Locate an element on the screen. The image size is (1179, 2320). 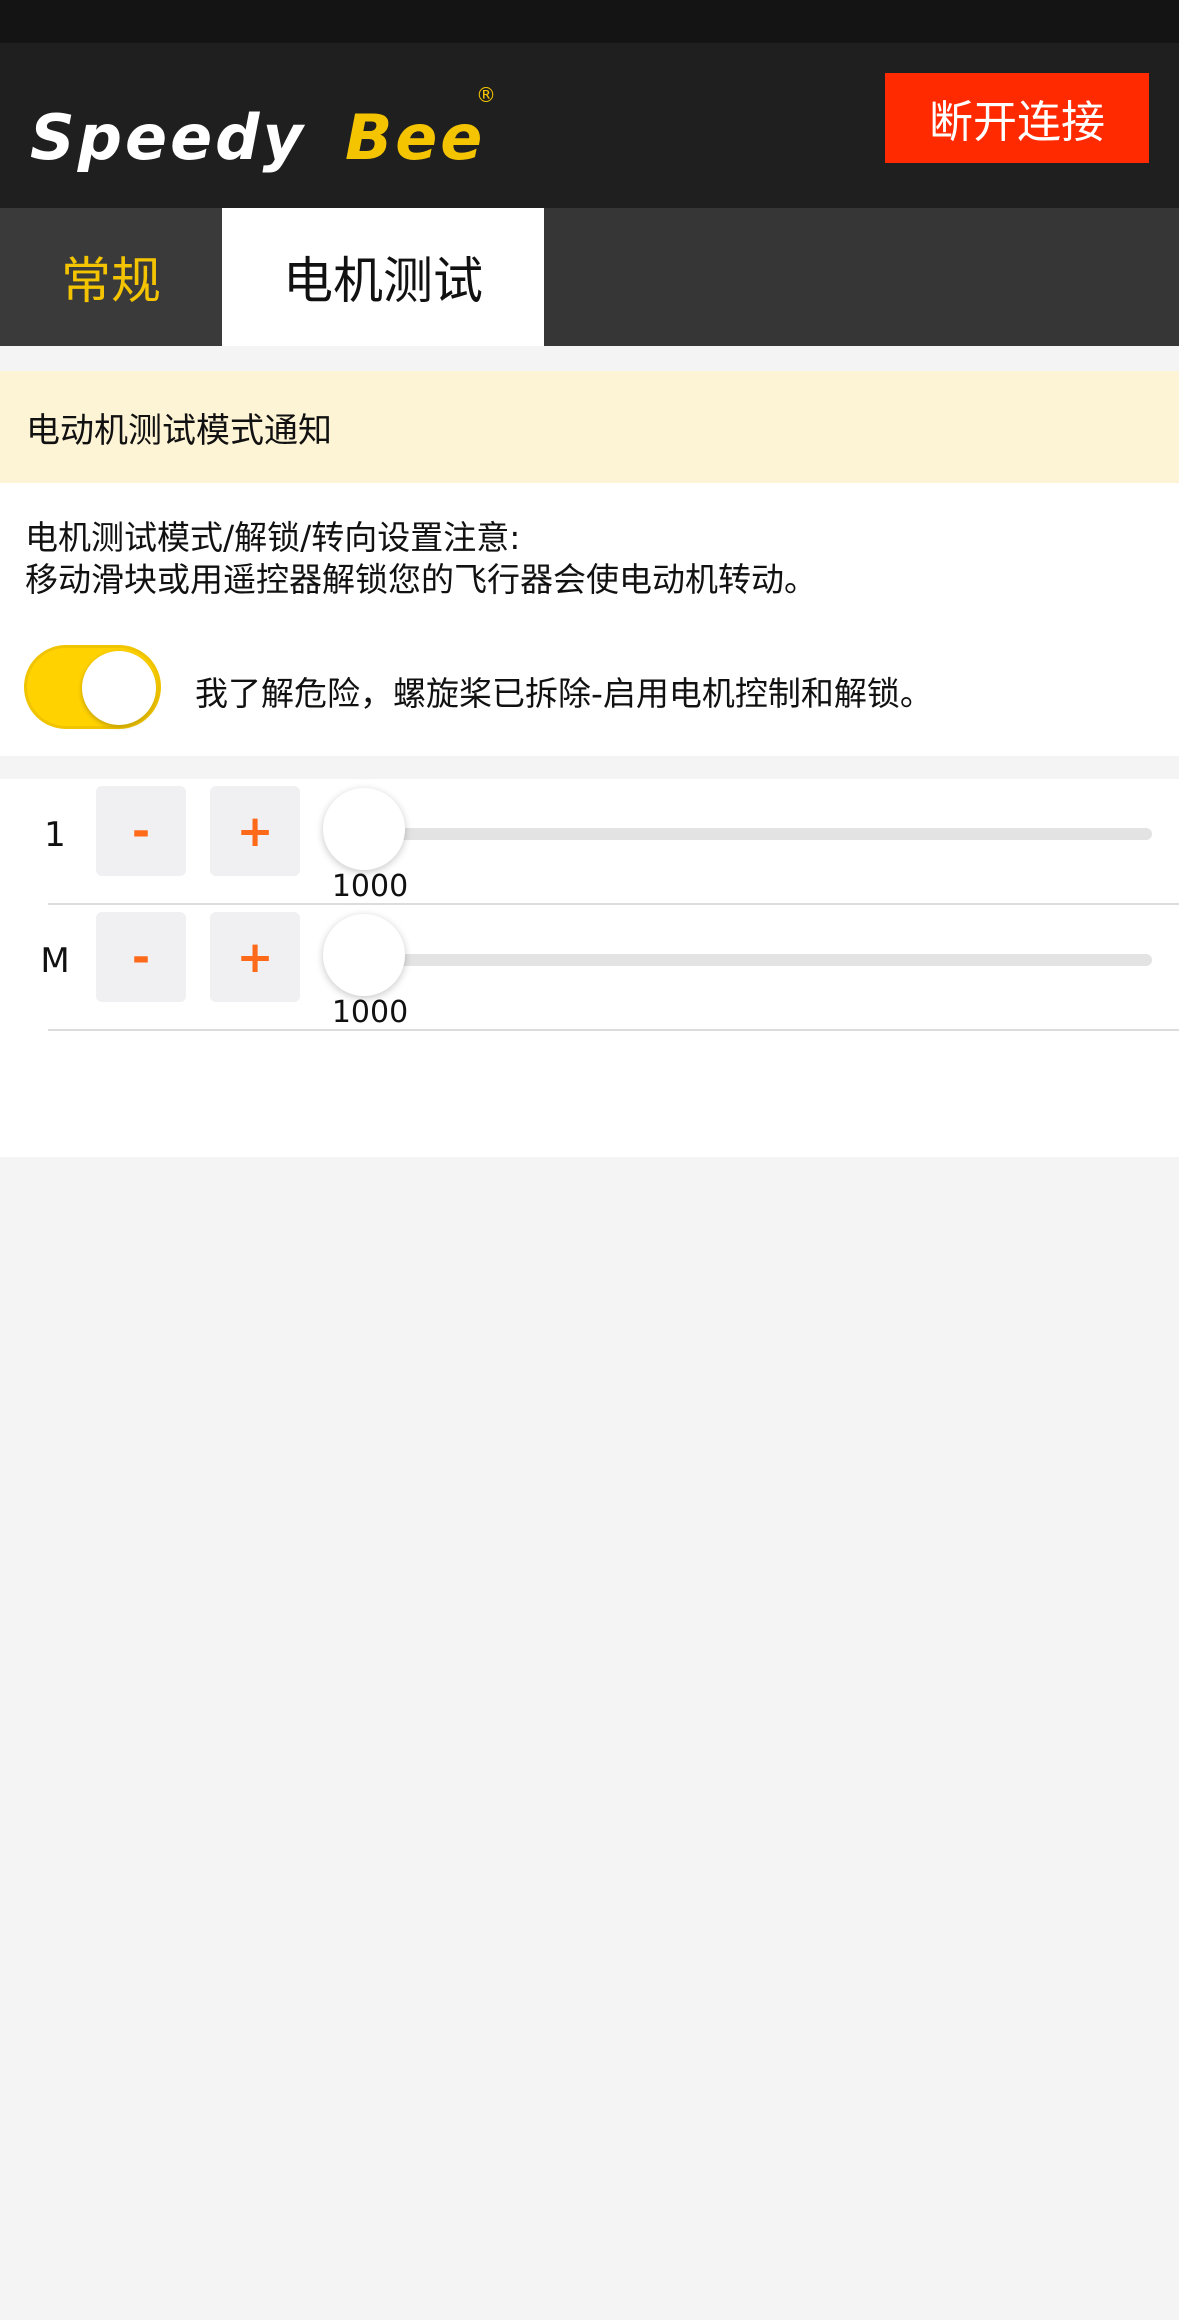
tab-bar: 常规 电机测试 is located at coordinates (589, 277).